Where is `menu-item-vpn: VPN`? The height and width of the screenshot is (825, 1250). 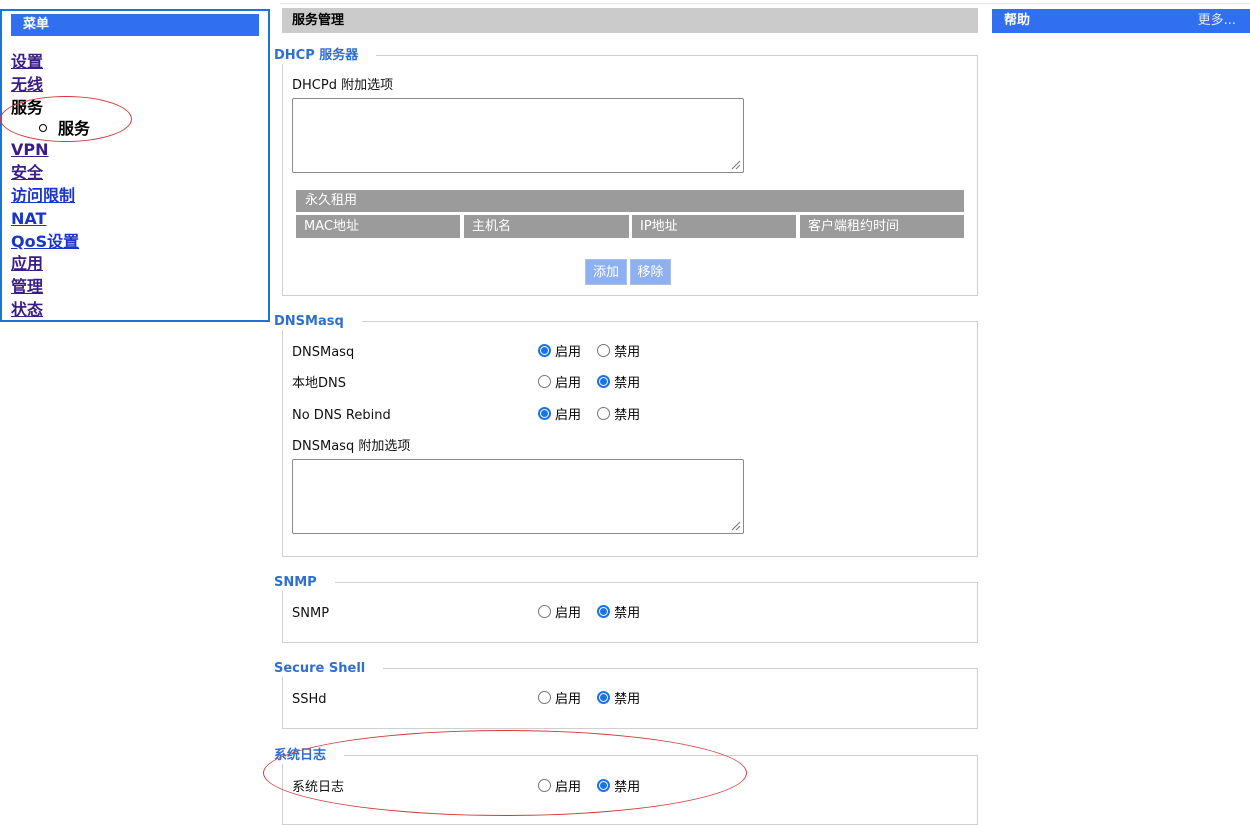
menu-item-vpn: VPN is located at coordinates (50, 150).